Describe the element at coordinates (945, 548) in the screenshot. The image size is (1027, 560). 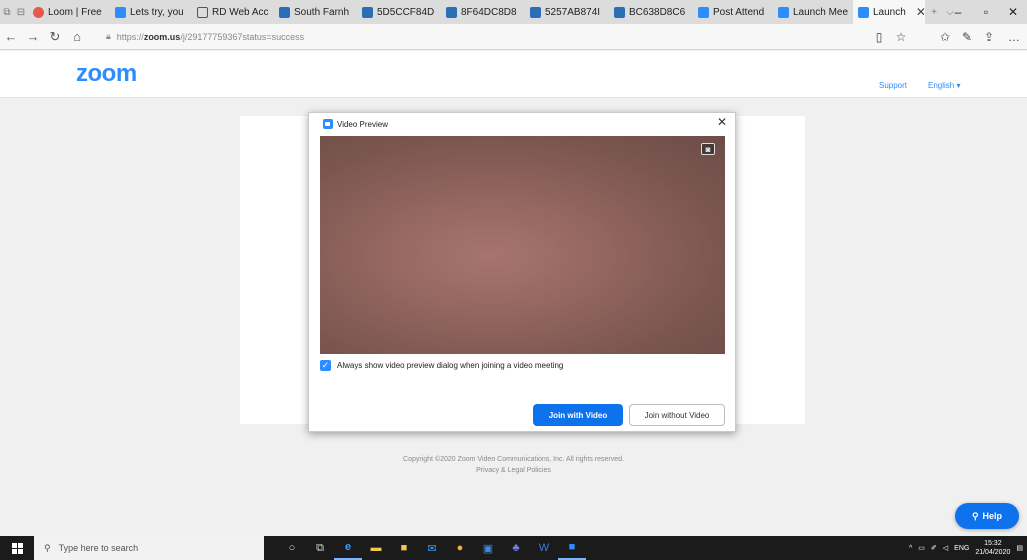
I see `volume-icon: ◁` at that location.